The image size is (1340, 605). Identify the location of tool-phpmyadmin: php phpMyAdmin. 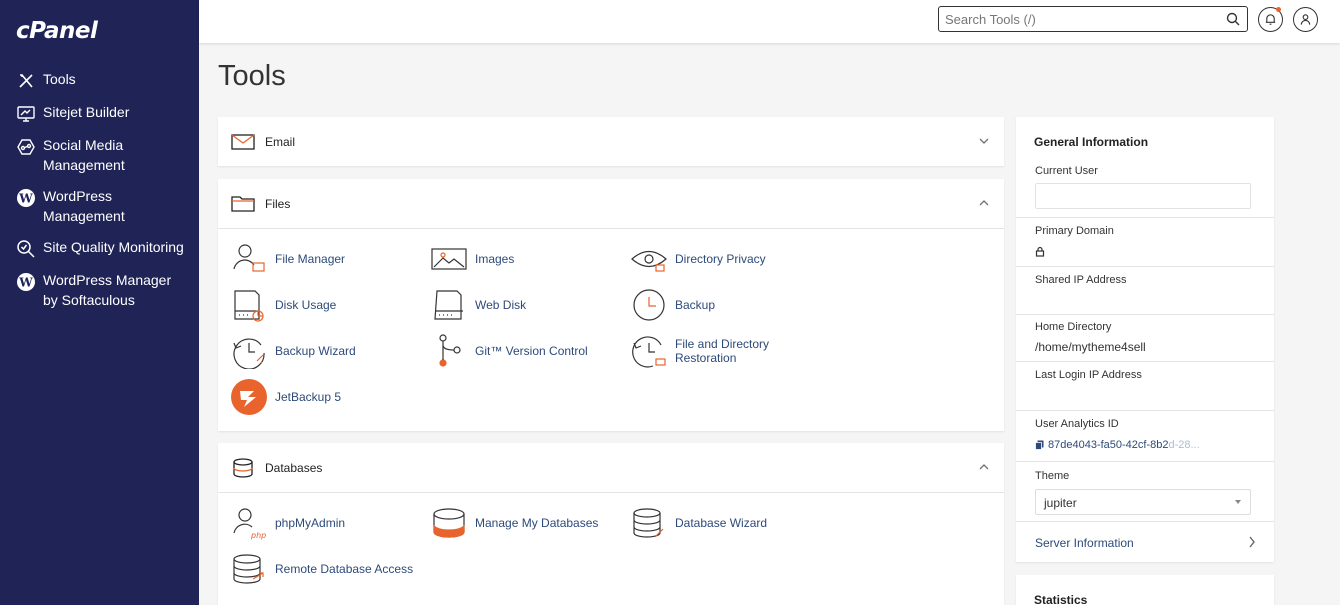
(288, 523).